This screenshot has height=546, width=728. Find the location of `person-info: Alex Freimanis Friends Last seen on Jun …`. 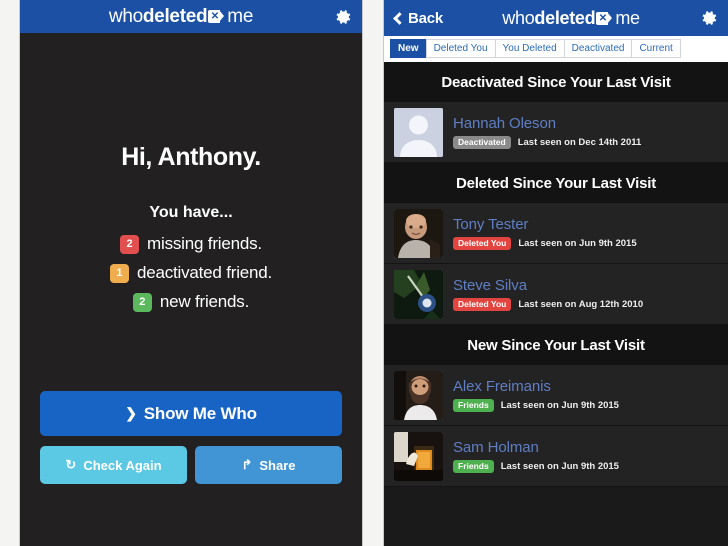

person-info: Alex Freimanis Friends Last seen on Jun … is located at coordinates (536, 395).